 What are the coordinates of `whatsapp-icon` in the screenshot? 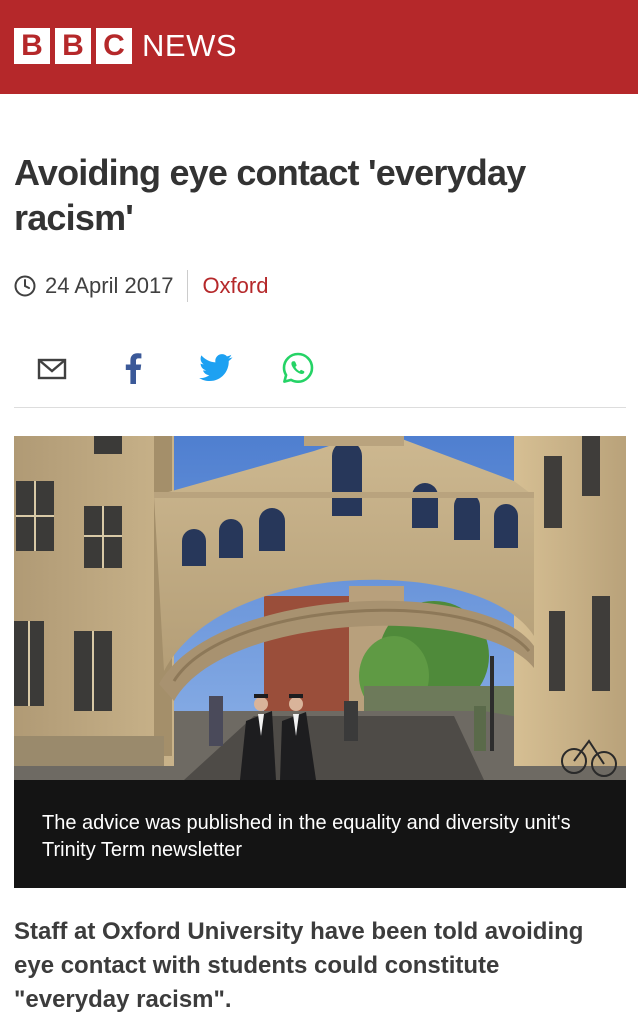 It's located at (298, 368).